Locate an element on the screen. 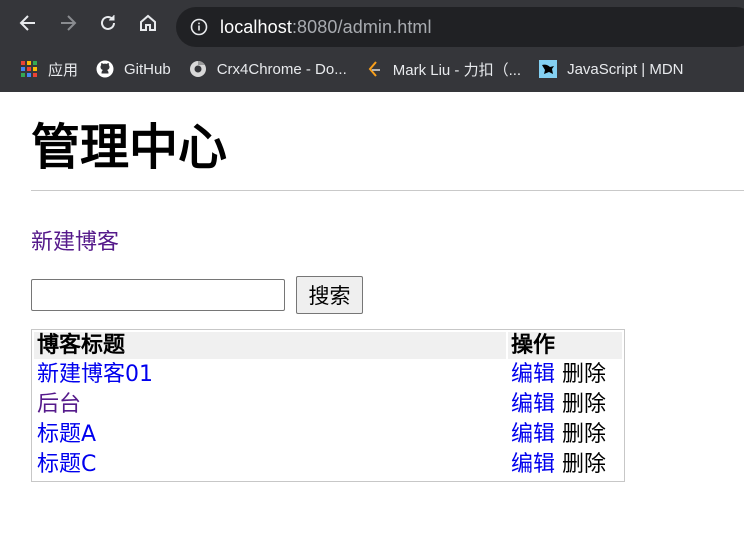 This screenshot has height=548, width=744. leetcode-icon is located at coordinates (374, 69).